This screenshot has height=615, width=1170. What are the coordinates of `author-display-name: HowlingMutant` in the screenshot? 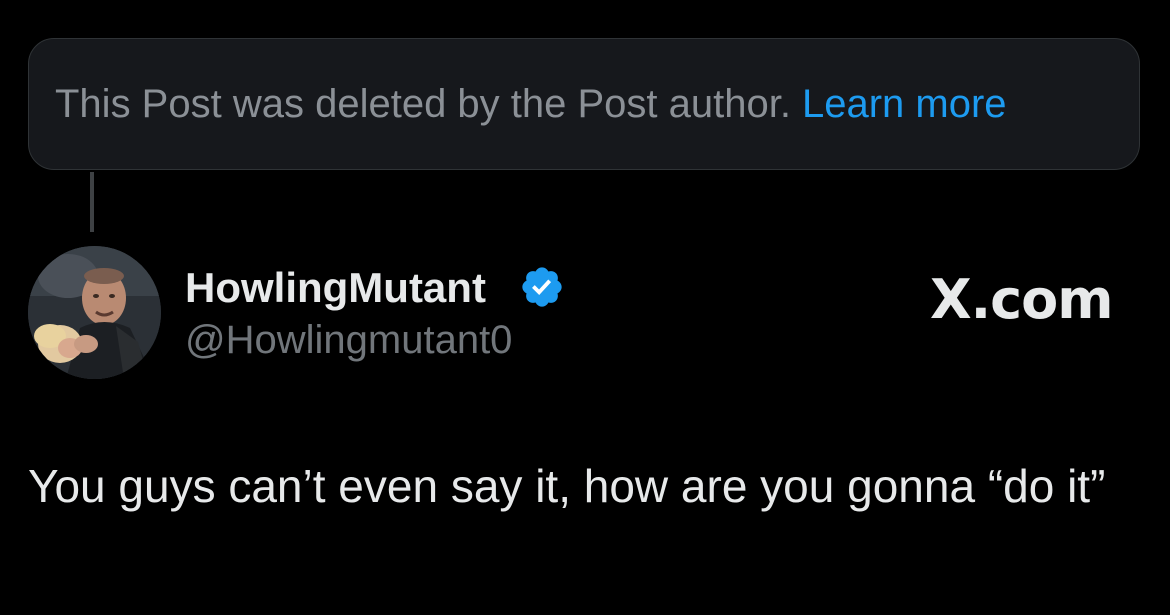 It's located at (335, 288).